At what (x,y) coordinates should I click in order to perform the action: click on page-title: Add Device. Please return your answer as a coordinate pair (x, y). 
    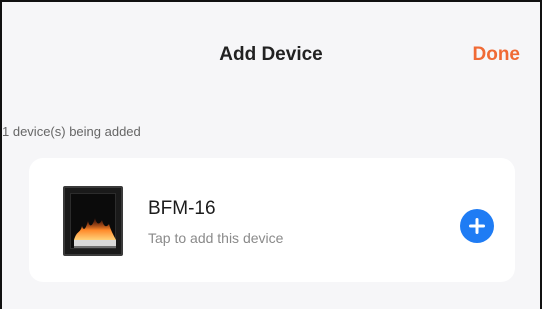
    Looking at the image, I should click on (271, 54).